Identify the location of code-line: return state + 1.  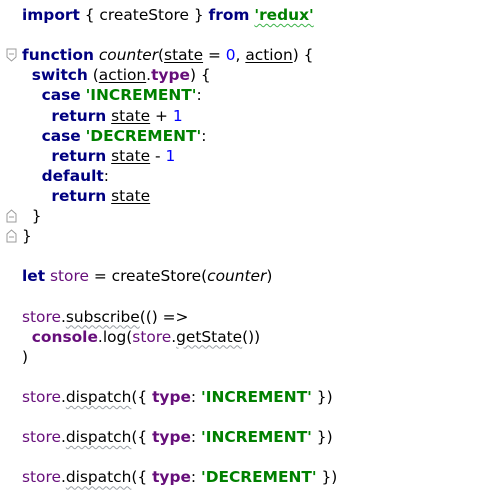
(102, 116).